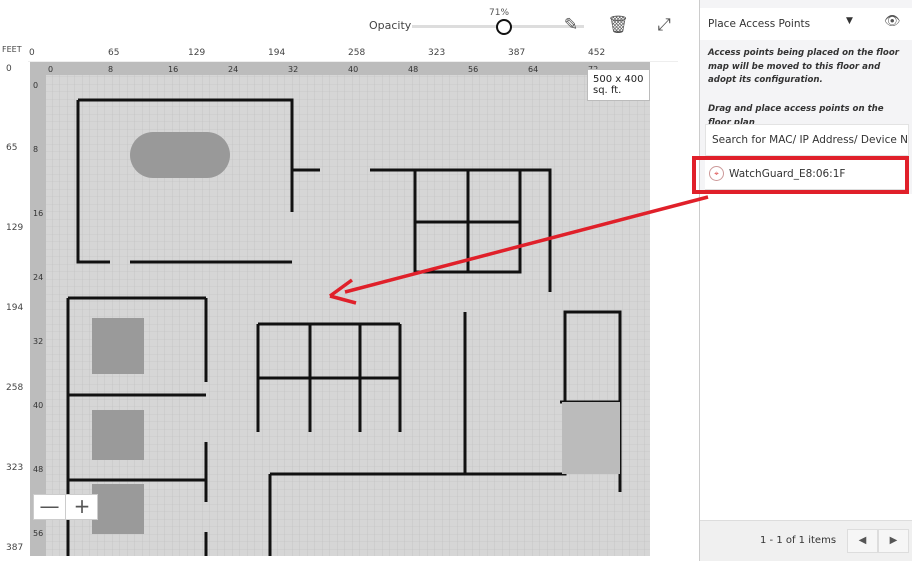  I want to click on ruler-label: 452, so click(597, 53).